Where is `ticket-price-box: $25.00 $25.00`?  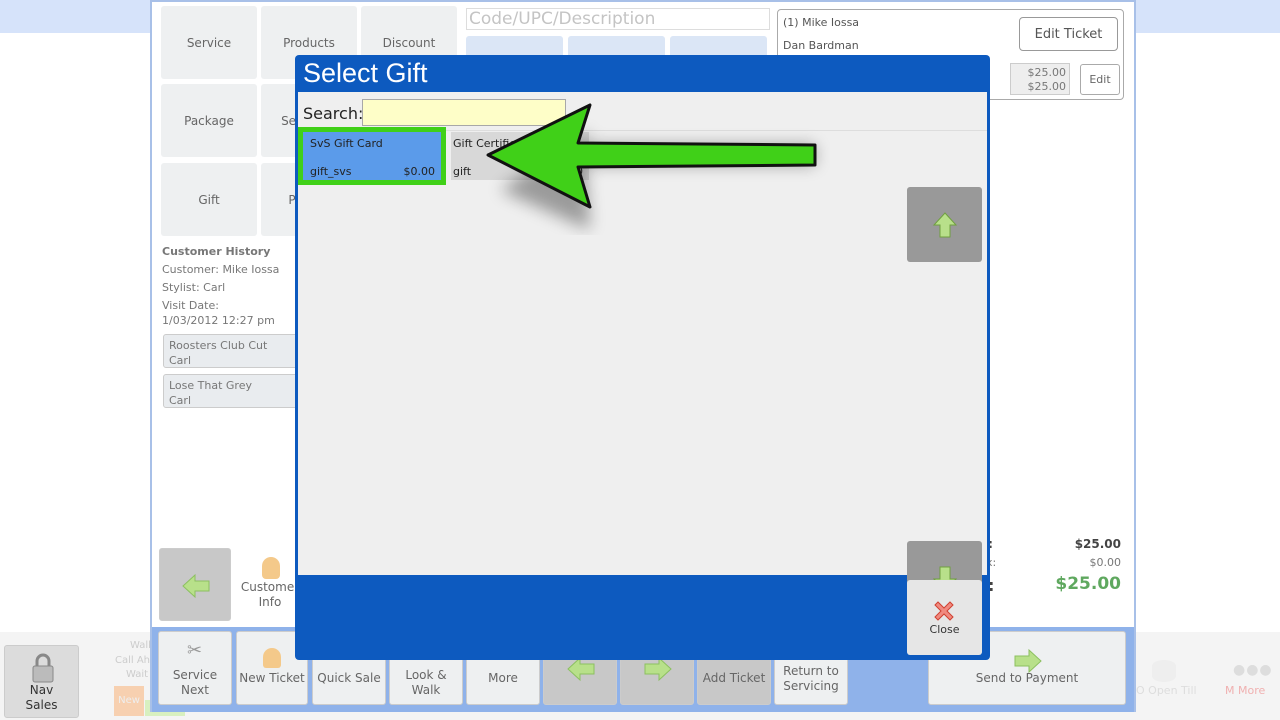
ticket-price-box: $25.00 $25.00 is located at coordinates (1040, 79).